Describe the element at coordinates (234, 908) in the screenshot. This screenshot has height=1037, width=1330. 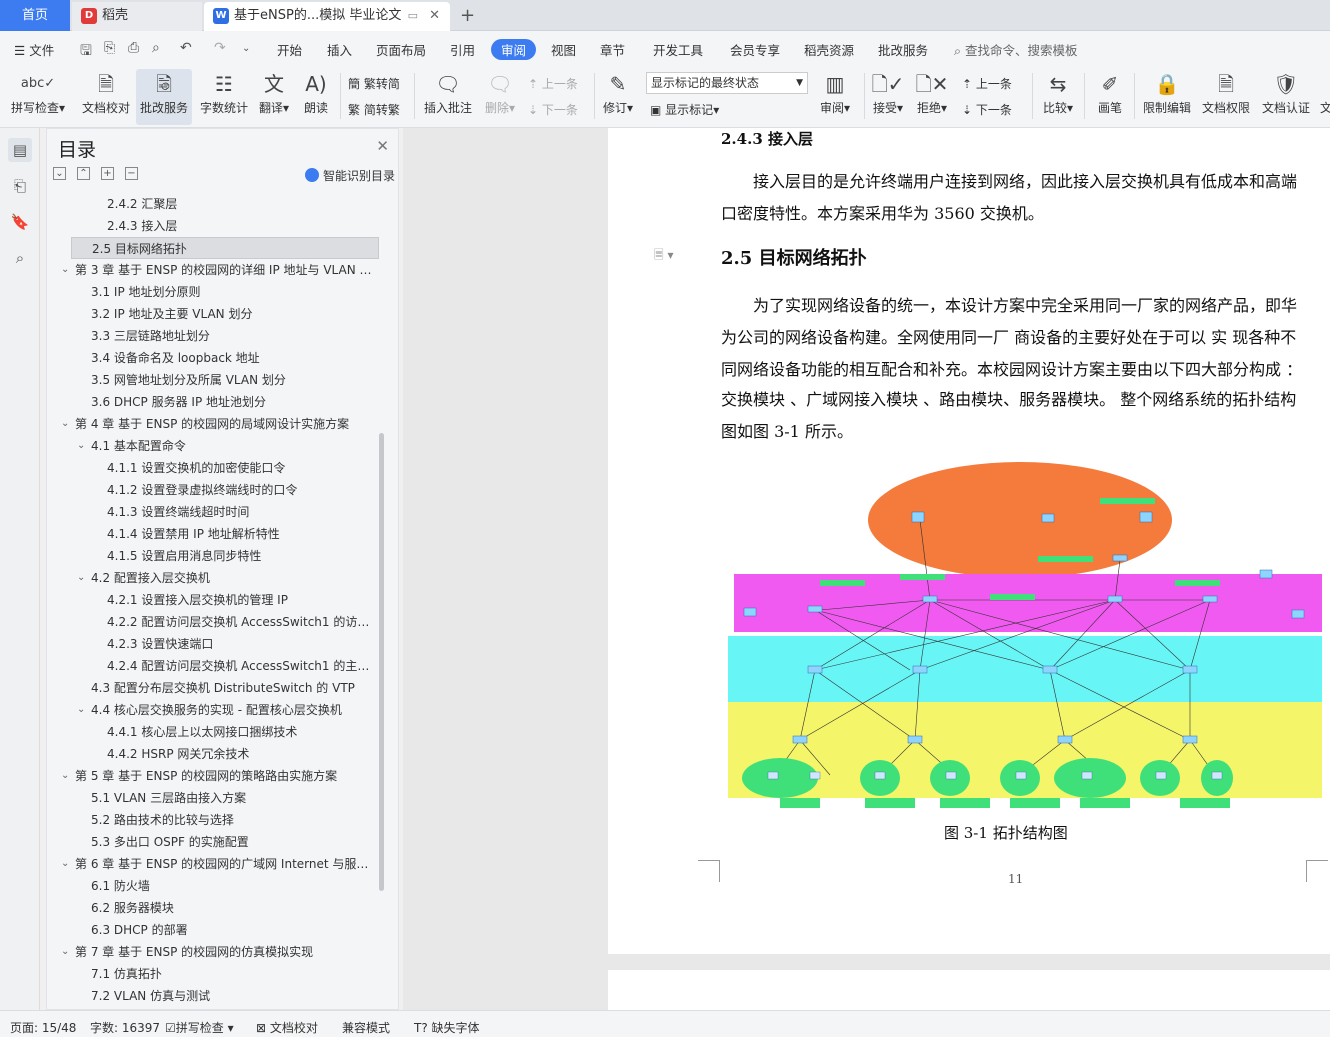
I see `toc-item: 6.2 服务器模块` at that location.